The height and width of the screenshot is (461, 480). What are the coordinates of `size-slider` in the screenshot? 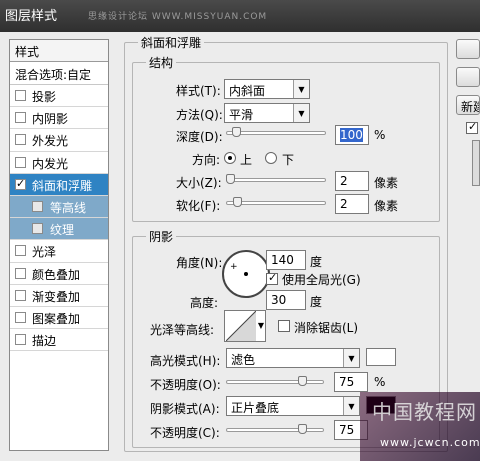 It's located at (276, 180).